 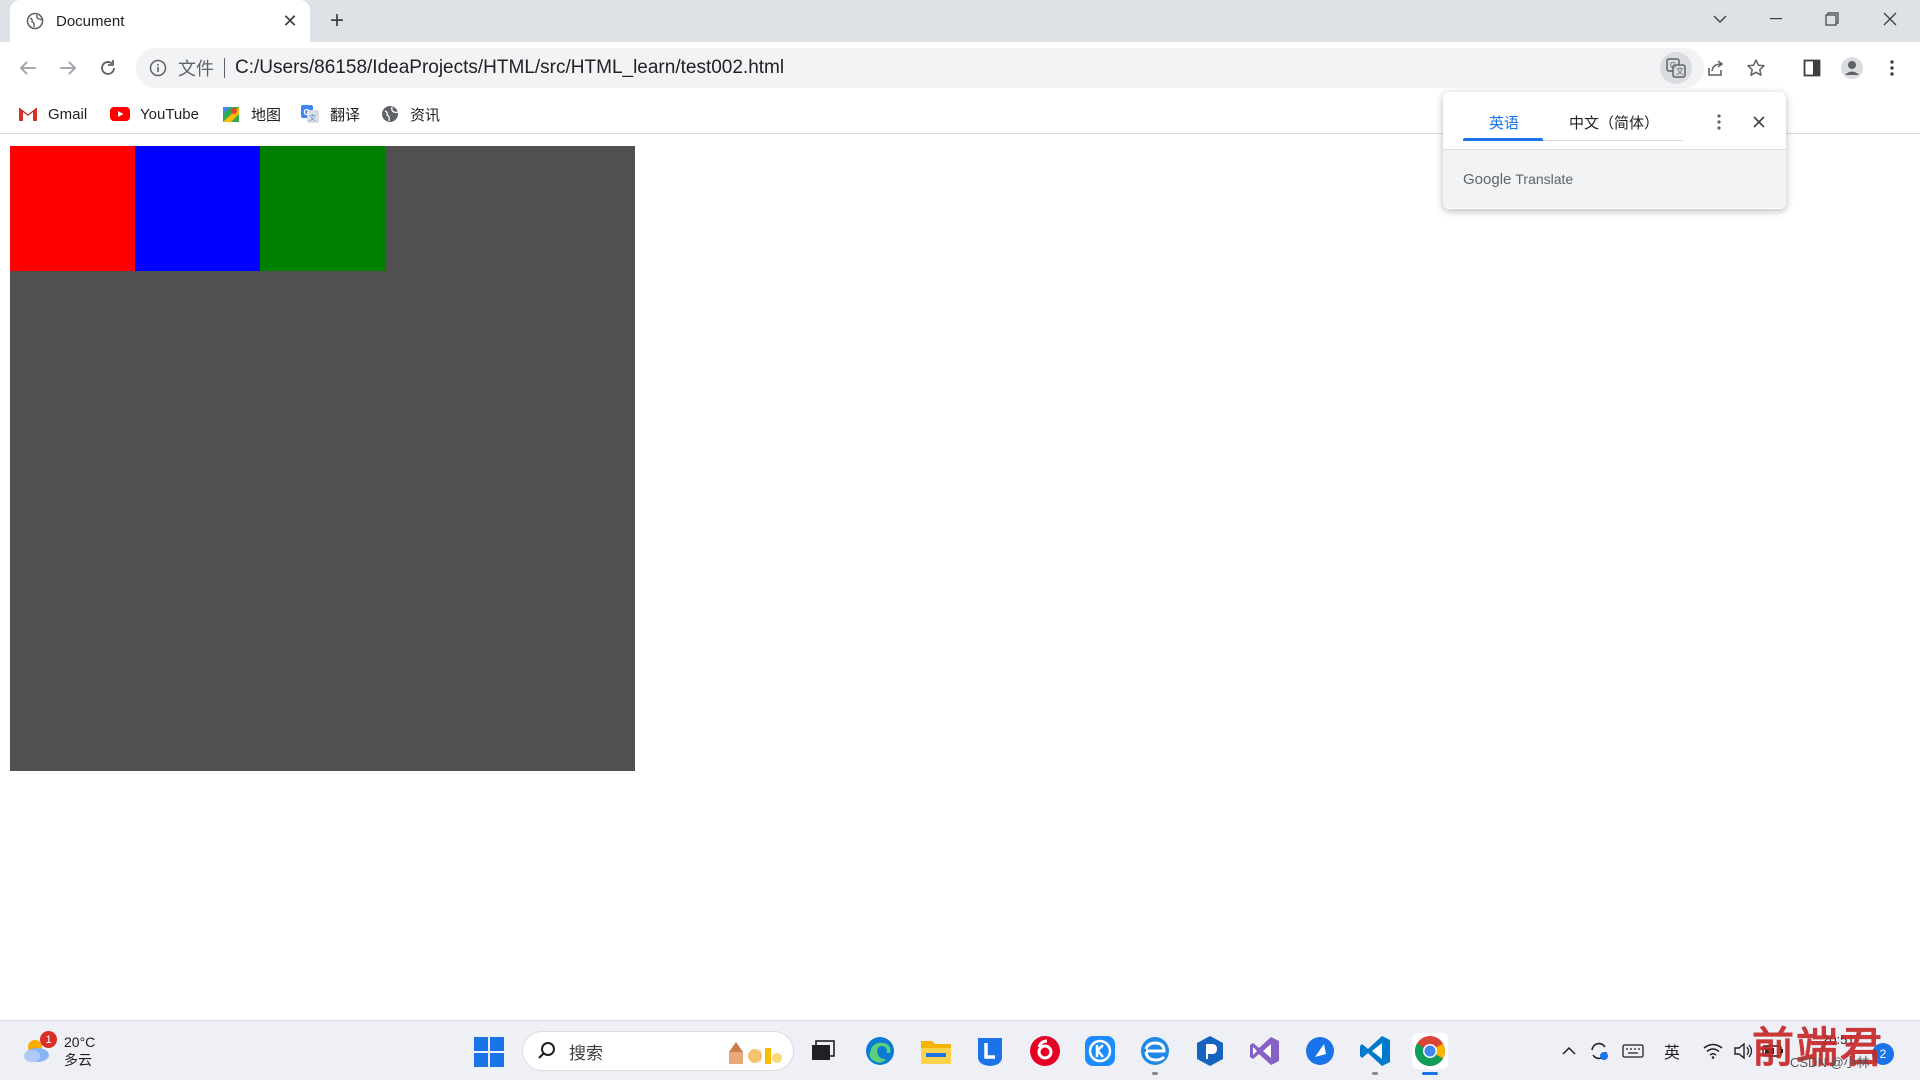 I want to click on translate-popup: 英语 中文（简体） Google Translate, so click(x=1614, y=150).